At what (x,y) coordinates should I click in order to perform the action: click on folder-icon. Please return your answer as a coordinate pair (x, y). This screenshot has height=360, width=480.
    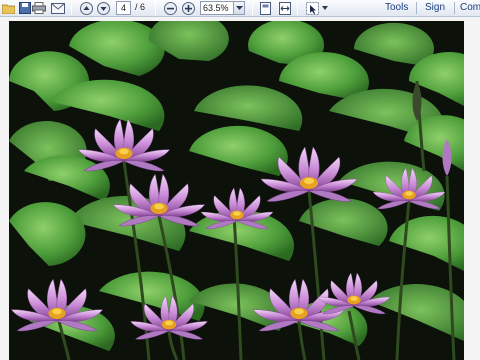
    Looking at the image, I should click on (8, 8).